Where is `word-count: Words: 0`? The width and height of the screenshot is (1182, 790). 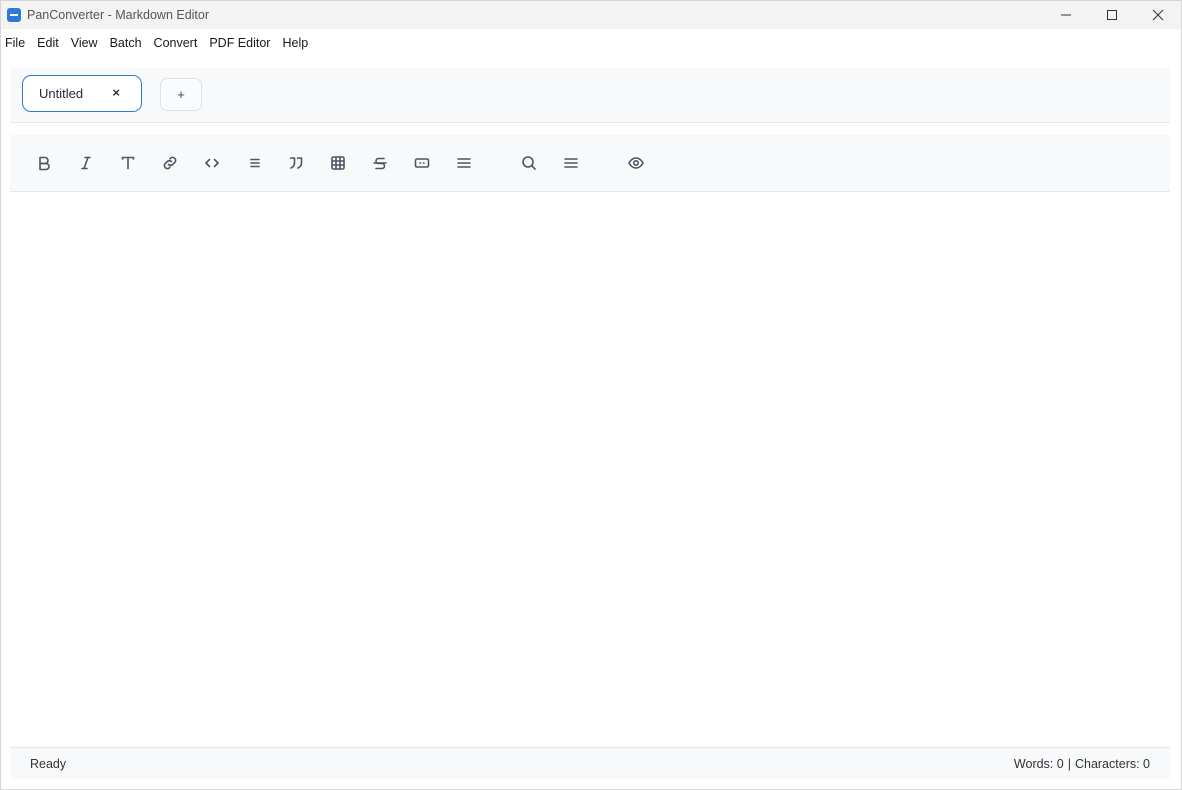
word-count: Words: 0 is located at coordinates (1038, 763).